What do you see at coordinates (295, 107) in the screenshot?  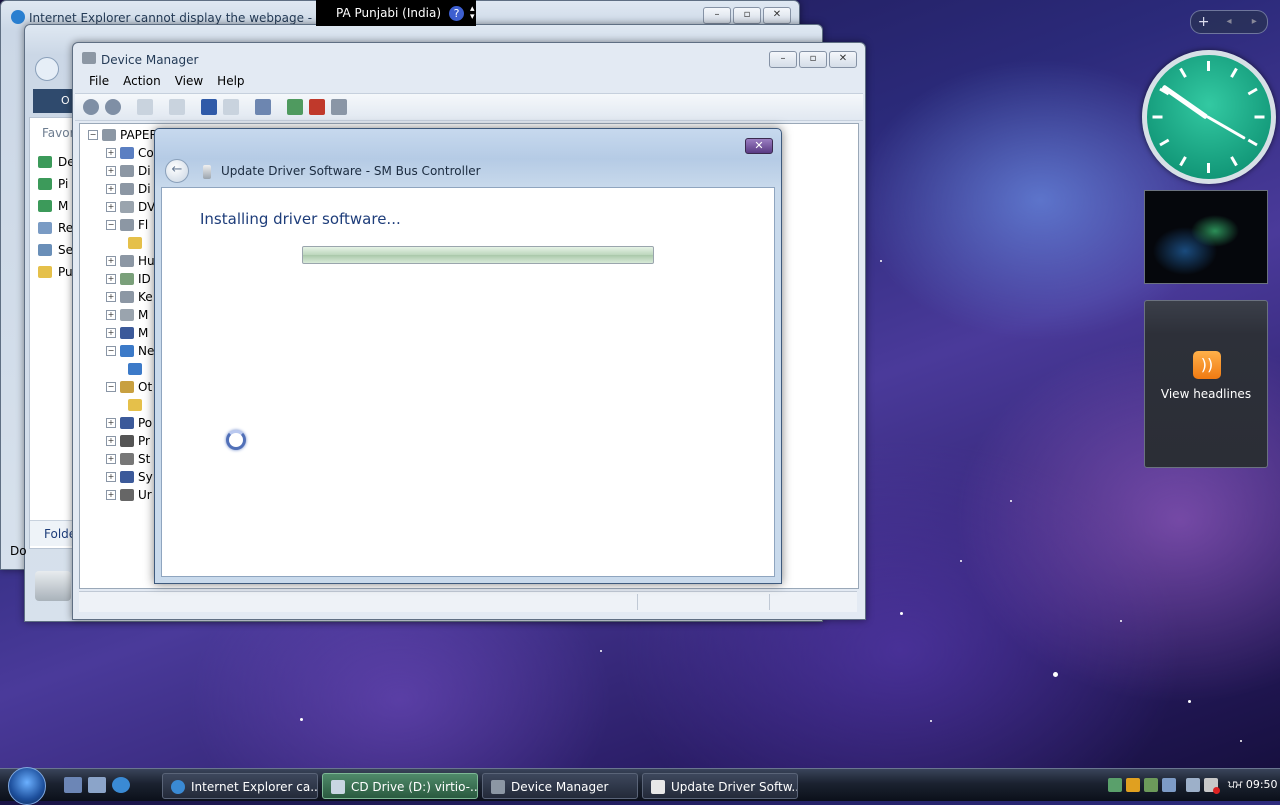 I see `update-driver-icon` at bounding box center [295, 107].